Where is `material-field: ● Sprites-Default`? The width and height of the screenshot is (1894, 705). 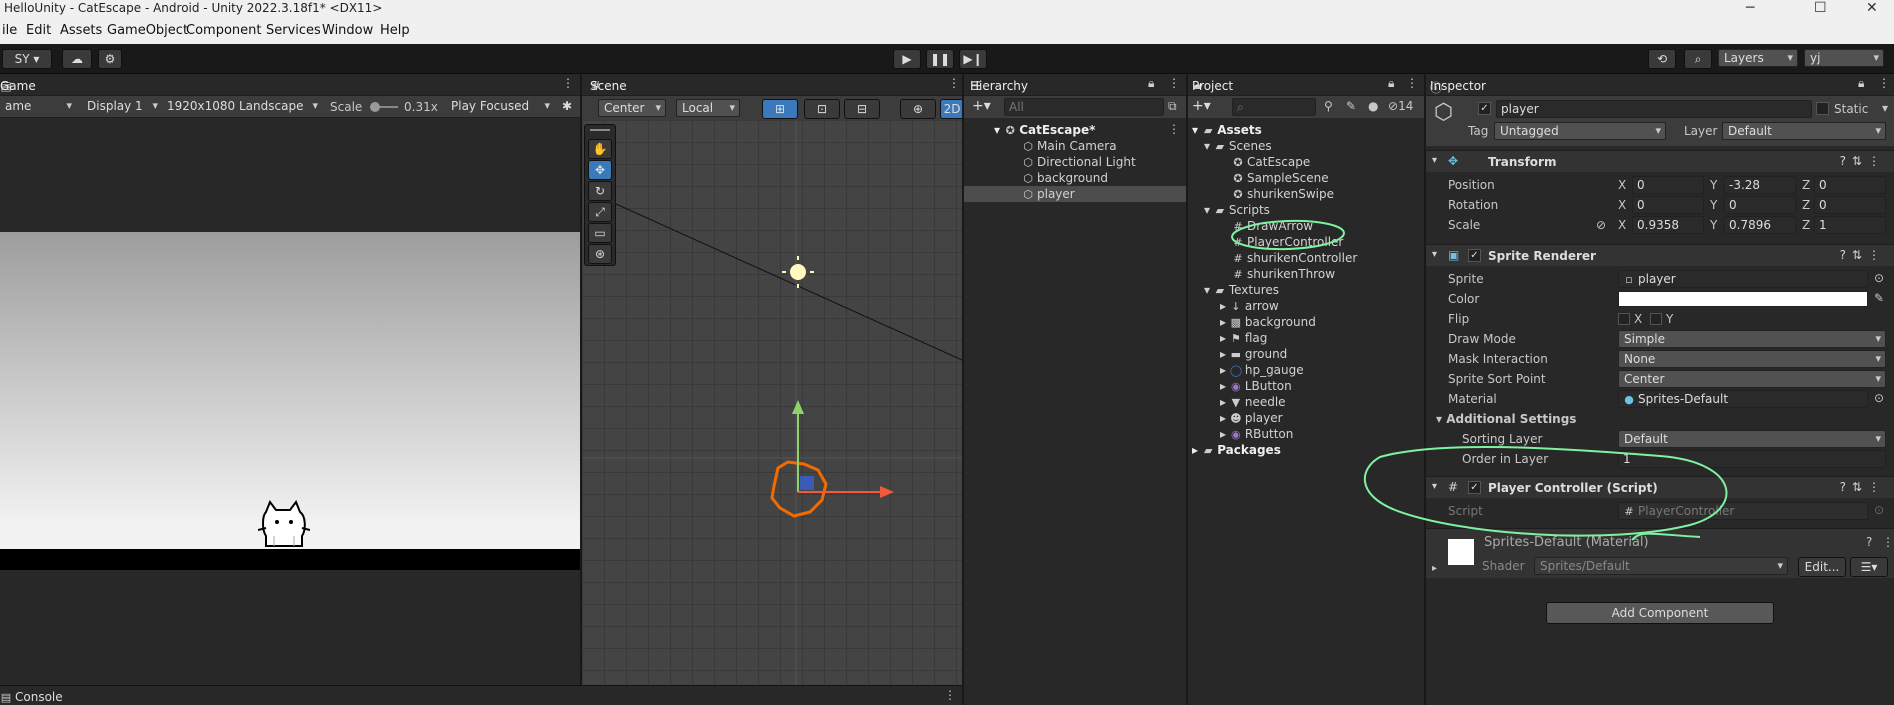
material-field: ● Sprites-Default is located at coordinates (1743, 399).